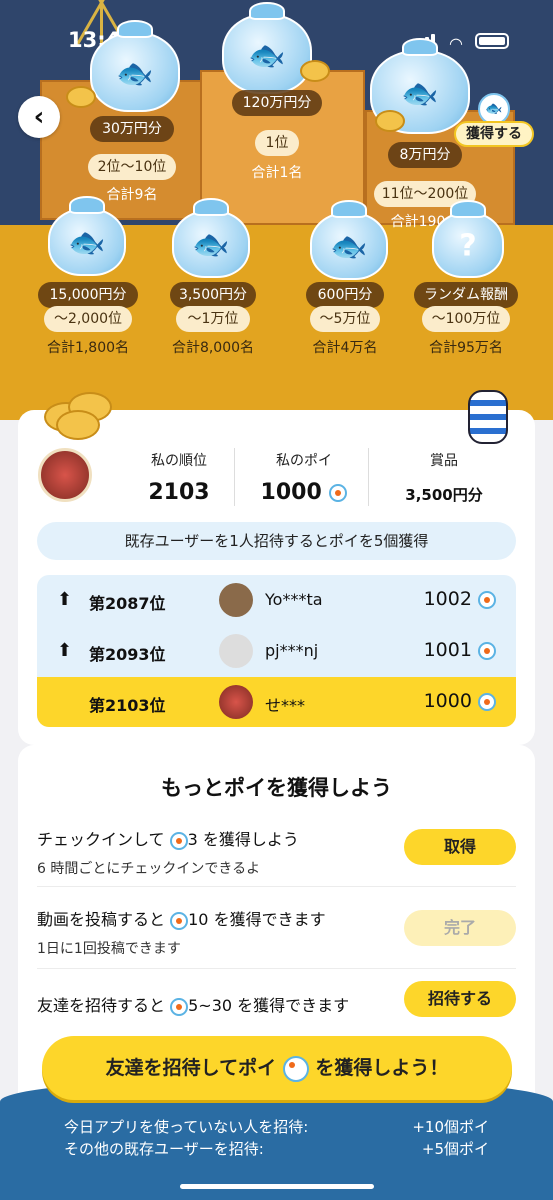  I want to click on prize-bag-6: 🐟, so click(349, 240).